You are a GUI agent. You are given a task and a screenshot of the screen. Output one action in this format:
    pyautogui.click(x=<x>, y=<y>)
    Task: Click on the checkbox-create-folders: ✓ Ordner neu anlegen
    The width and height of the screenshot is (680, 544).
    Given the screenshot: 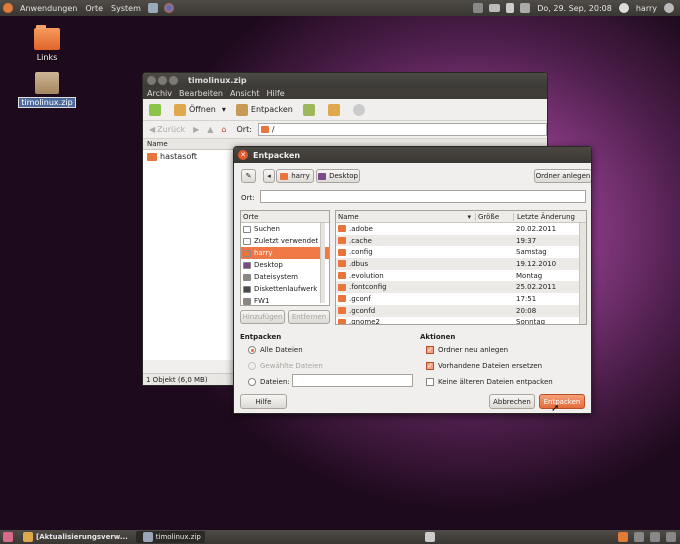 What is the action you would take?
    pyautogui.click(x=467, y=350)
    